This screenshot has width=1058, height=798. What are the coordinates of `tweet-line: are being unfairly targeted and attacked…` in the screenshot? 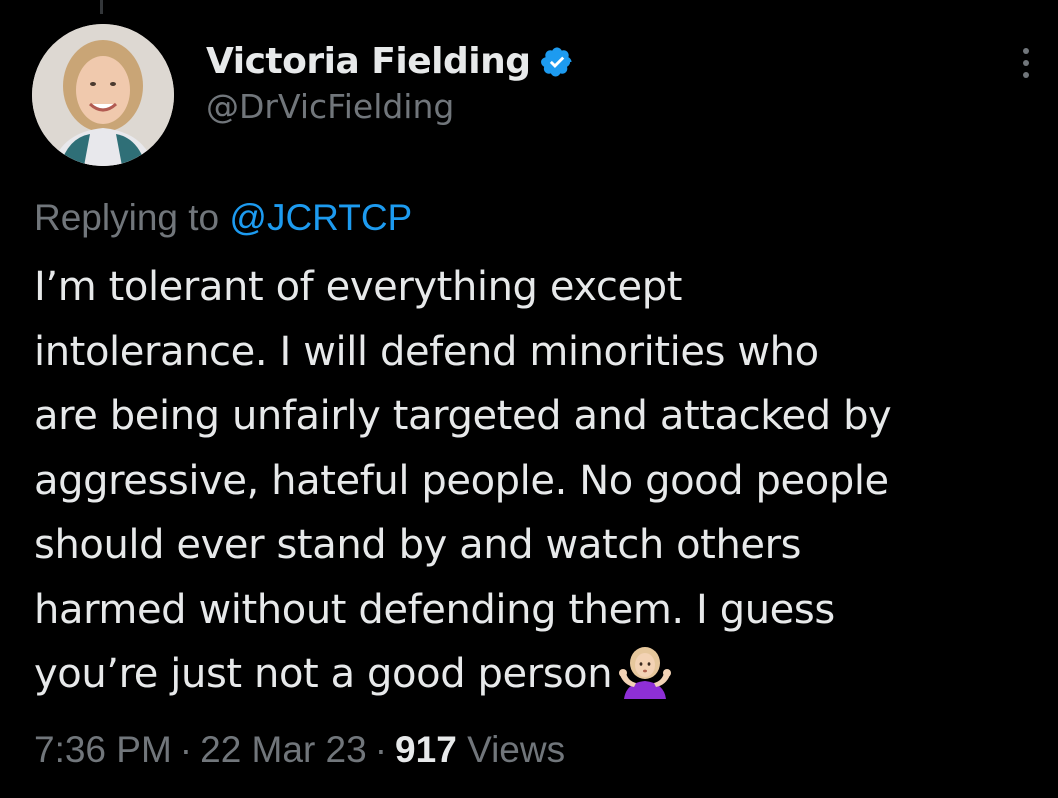 It's located at (463, 416).